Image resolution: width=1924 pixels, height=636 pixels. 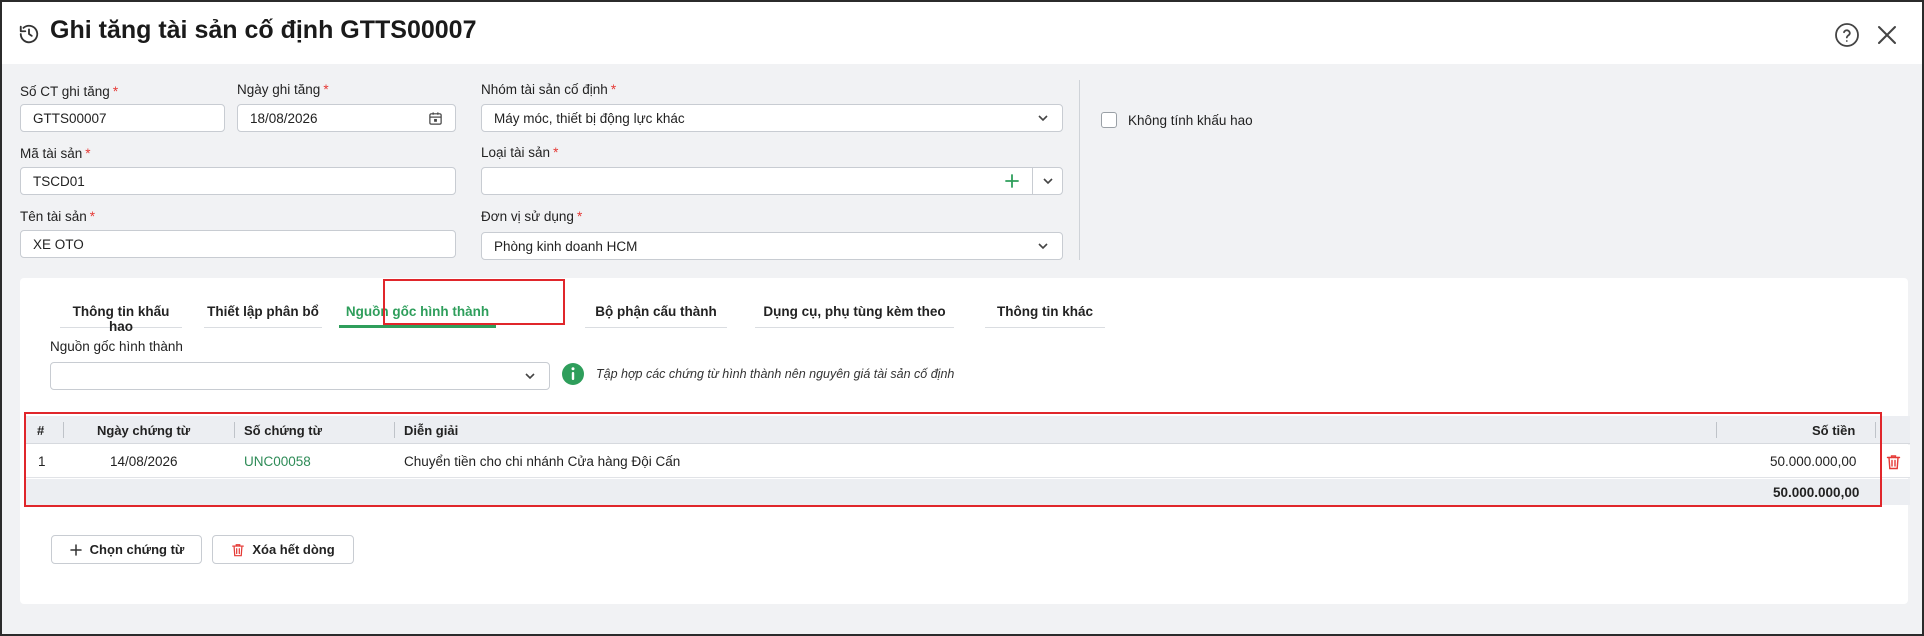 I want to click on don-vi-su-dung-label: Đơn vị sử dụng *, so click(x=532, y=216).